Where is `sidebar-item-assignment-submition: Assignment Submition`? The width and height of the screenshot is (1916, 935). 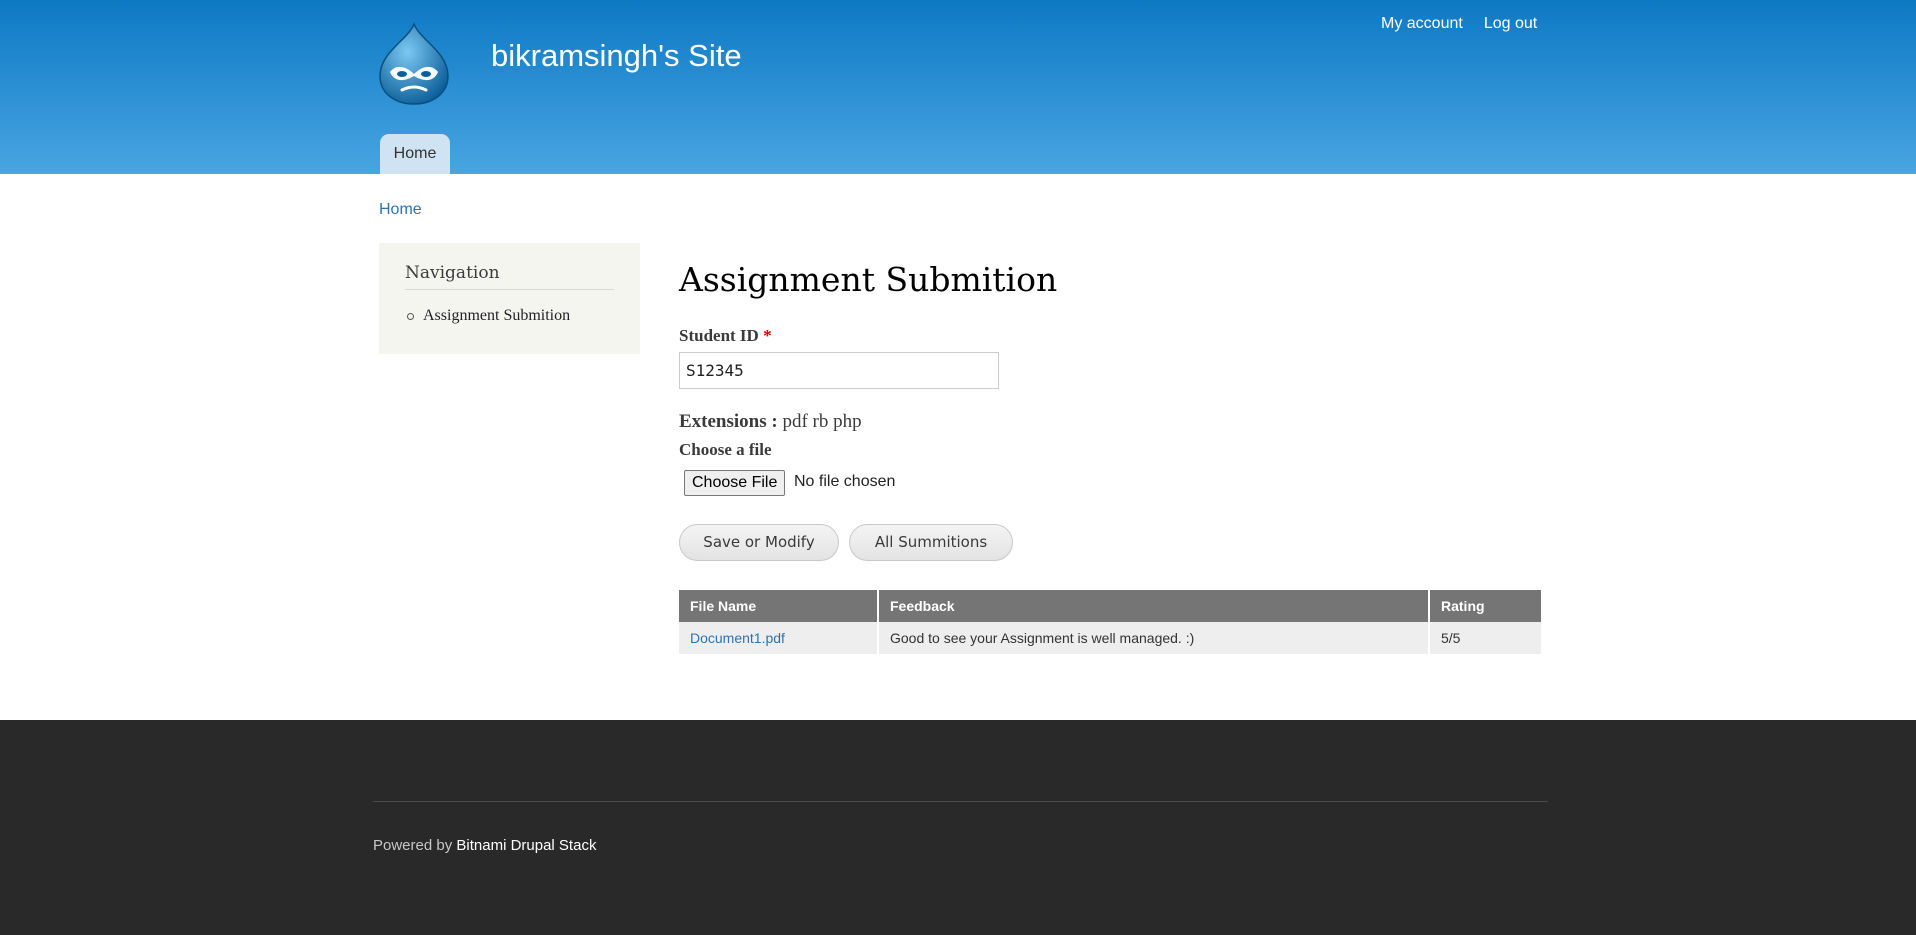
sidebar-item-assignment-submition: Assignment Submition is located at coordinates (509, 316).